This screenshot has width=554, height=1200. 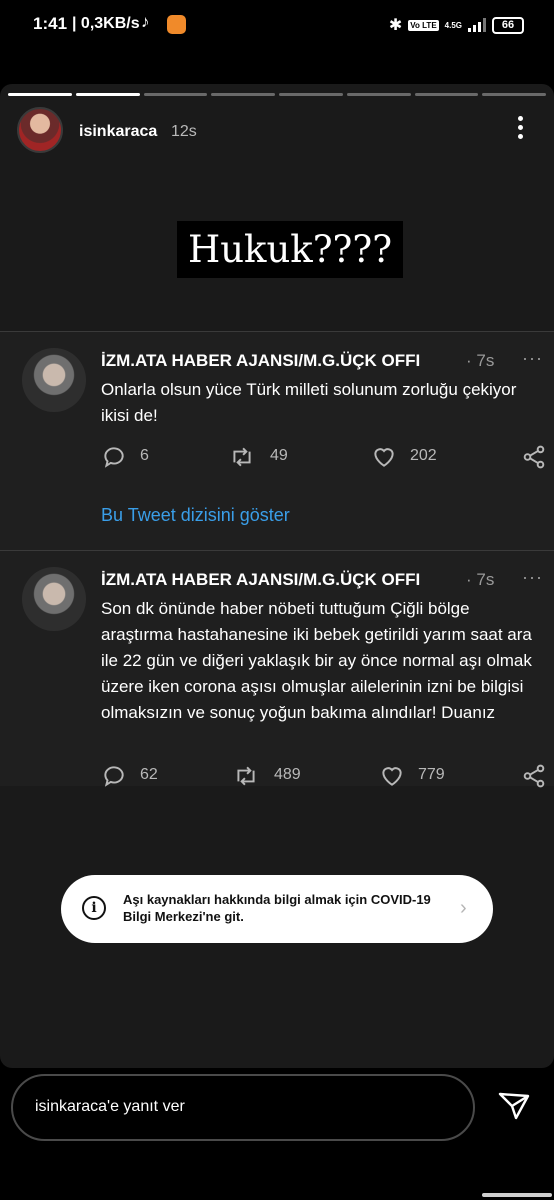 What do you see at coordinates (453, 25) in the screenshot?
I see `network-type-label: 4.5G` at bounding box center [453, 25].